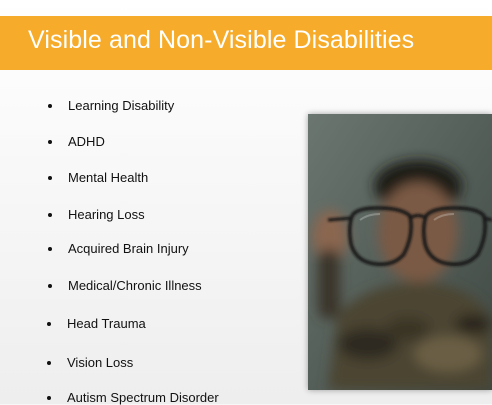  I want to click on bullet-item: Medical/Chronic Illness, so click(125, 285).